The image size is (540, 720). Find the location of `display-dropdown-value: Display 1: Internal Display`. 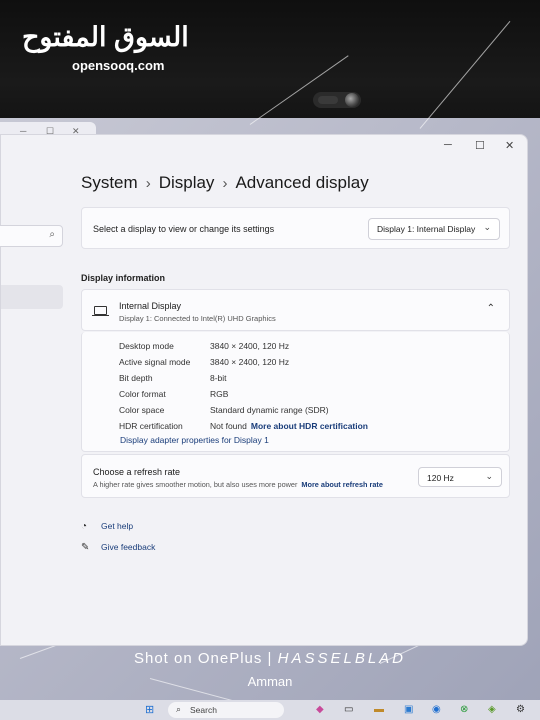

display-dropdown-value: Display 1: Internal Display is located at coordinates (426, 229).